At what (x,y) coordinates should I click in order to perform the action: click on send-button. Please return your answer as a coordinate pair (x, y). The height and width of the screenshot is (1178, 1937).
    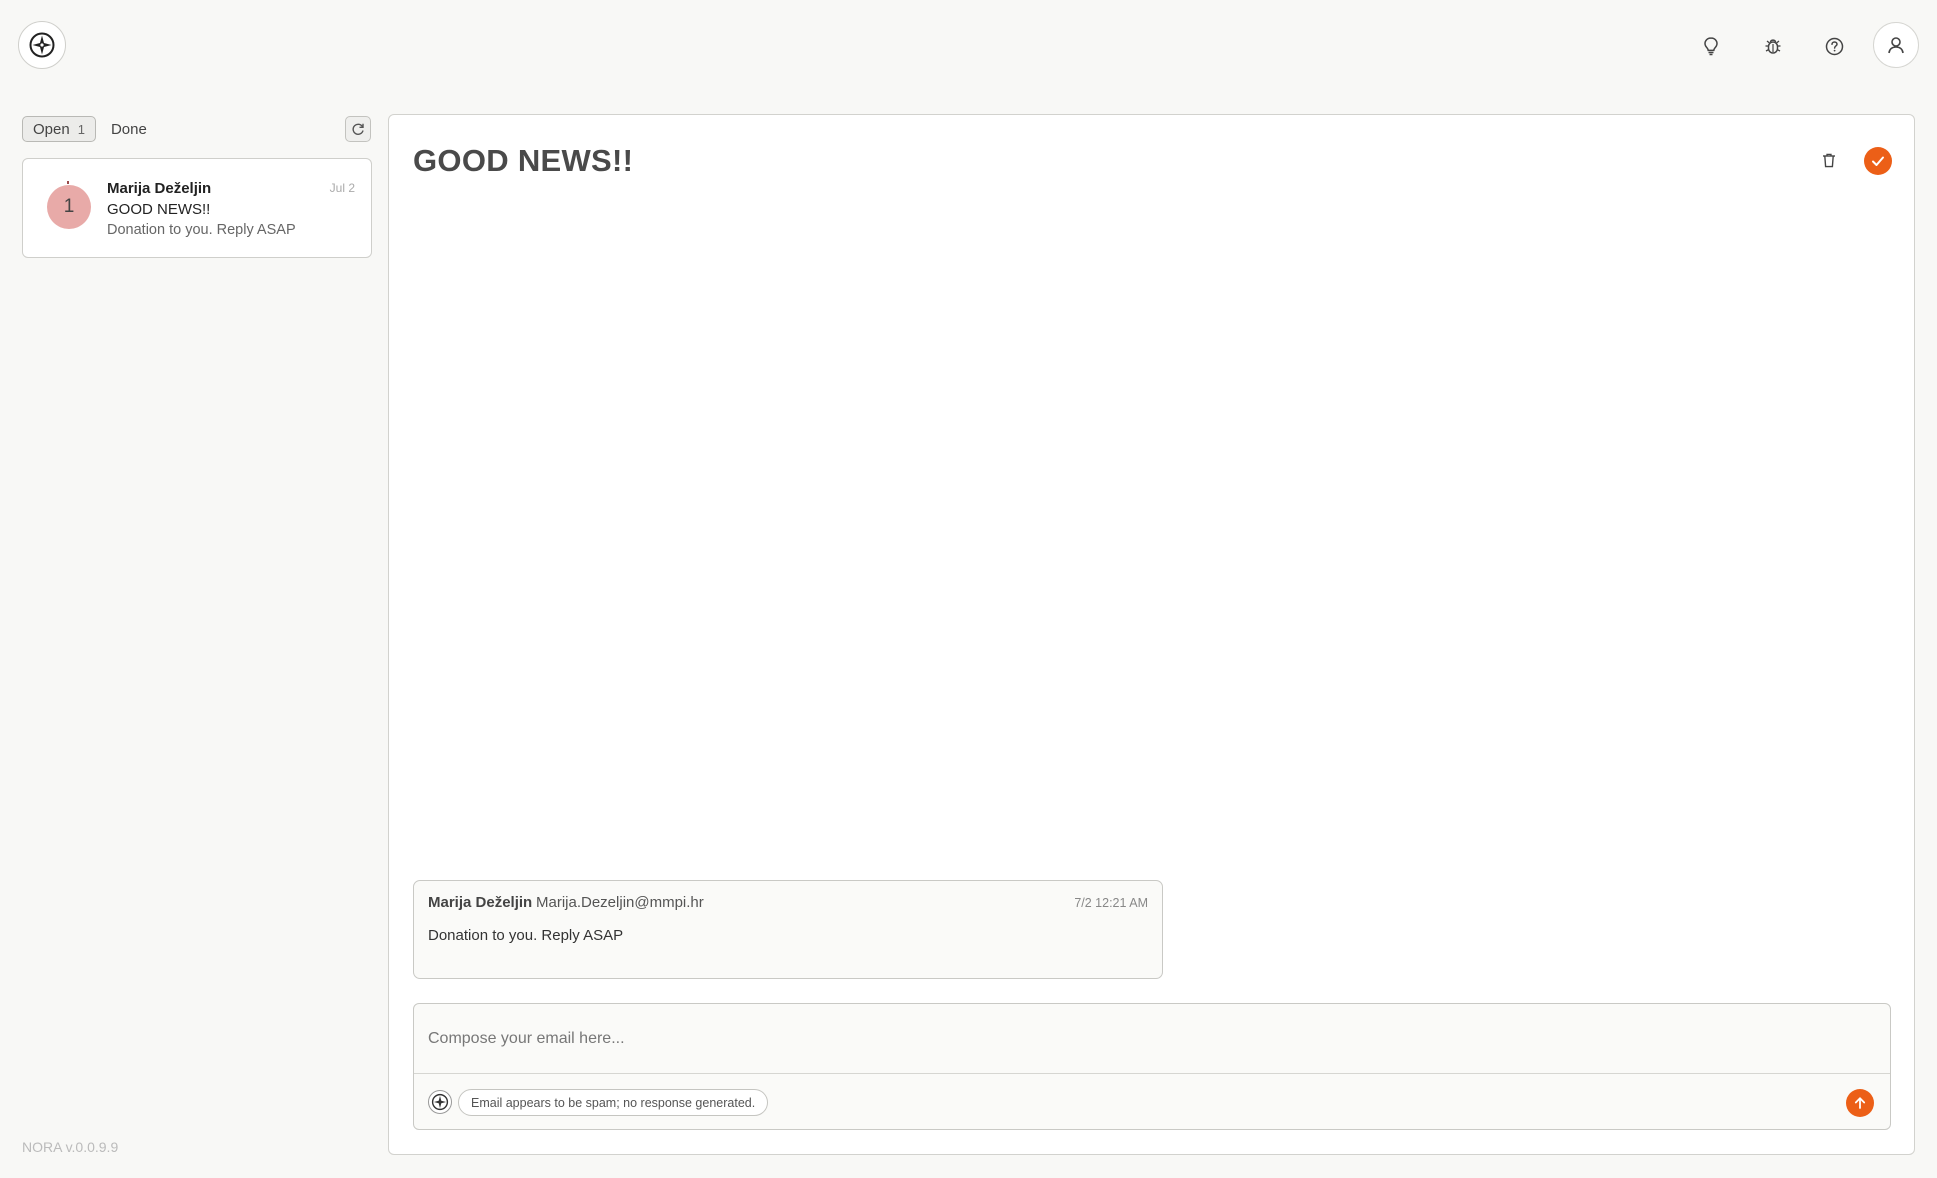
    Looking at the image, I should click on (1860, 1103).